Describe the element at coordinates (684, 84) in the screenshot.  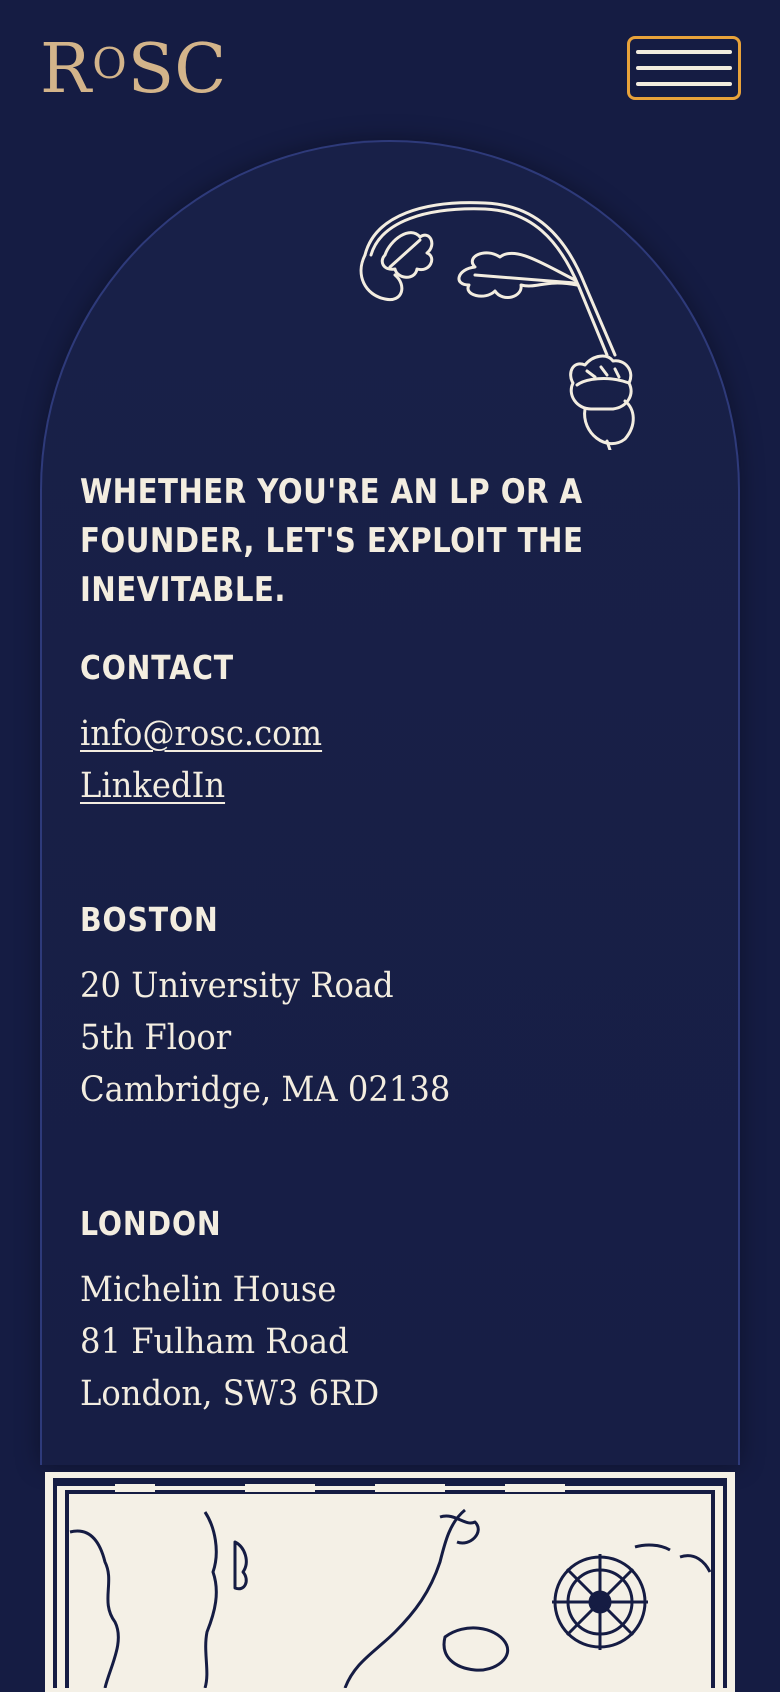
I see `menu-bar-bottom` at that location.